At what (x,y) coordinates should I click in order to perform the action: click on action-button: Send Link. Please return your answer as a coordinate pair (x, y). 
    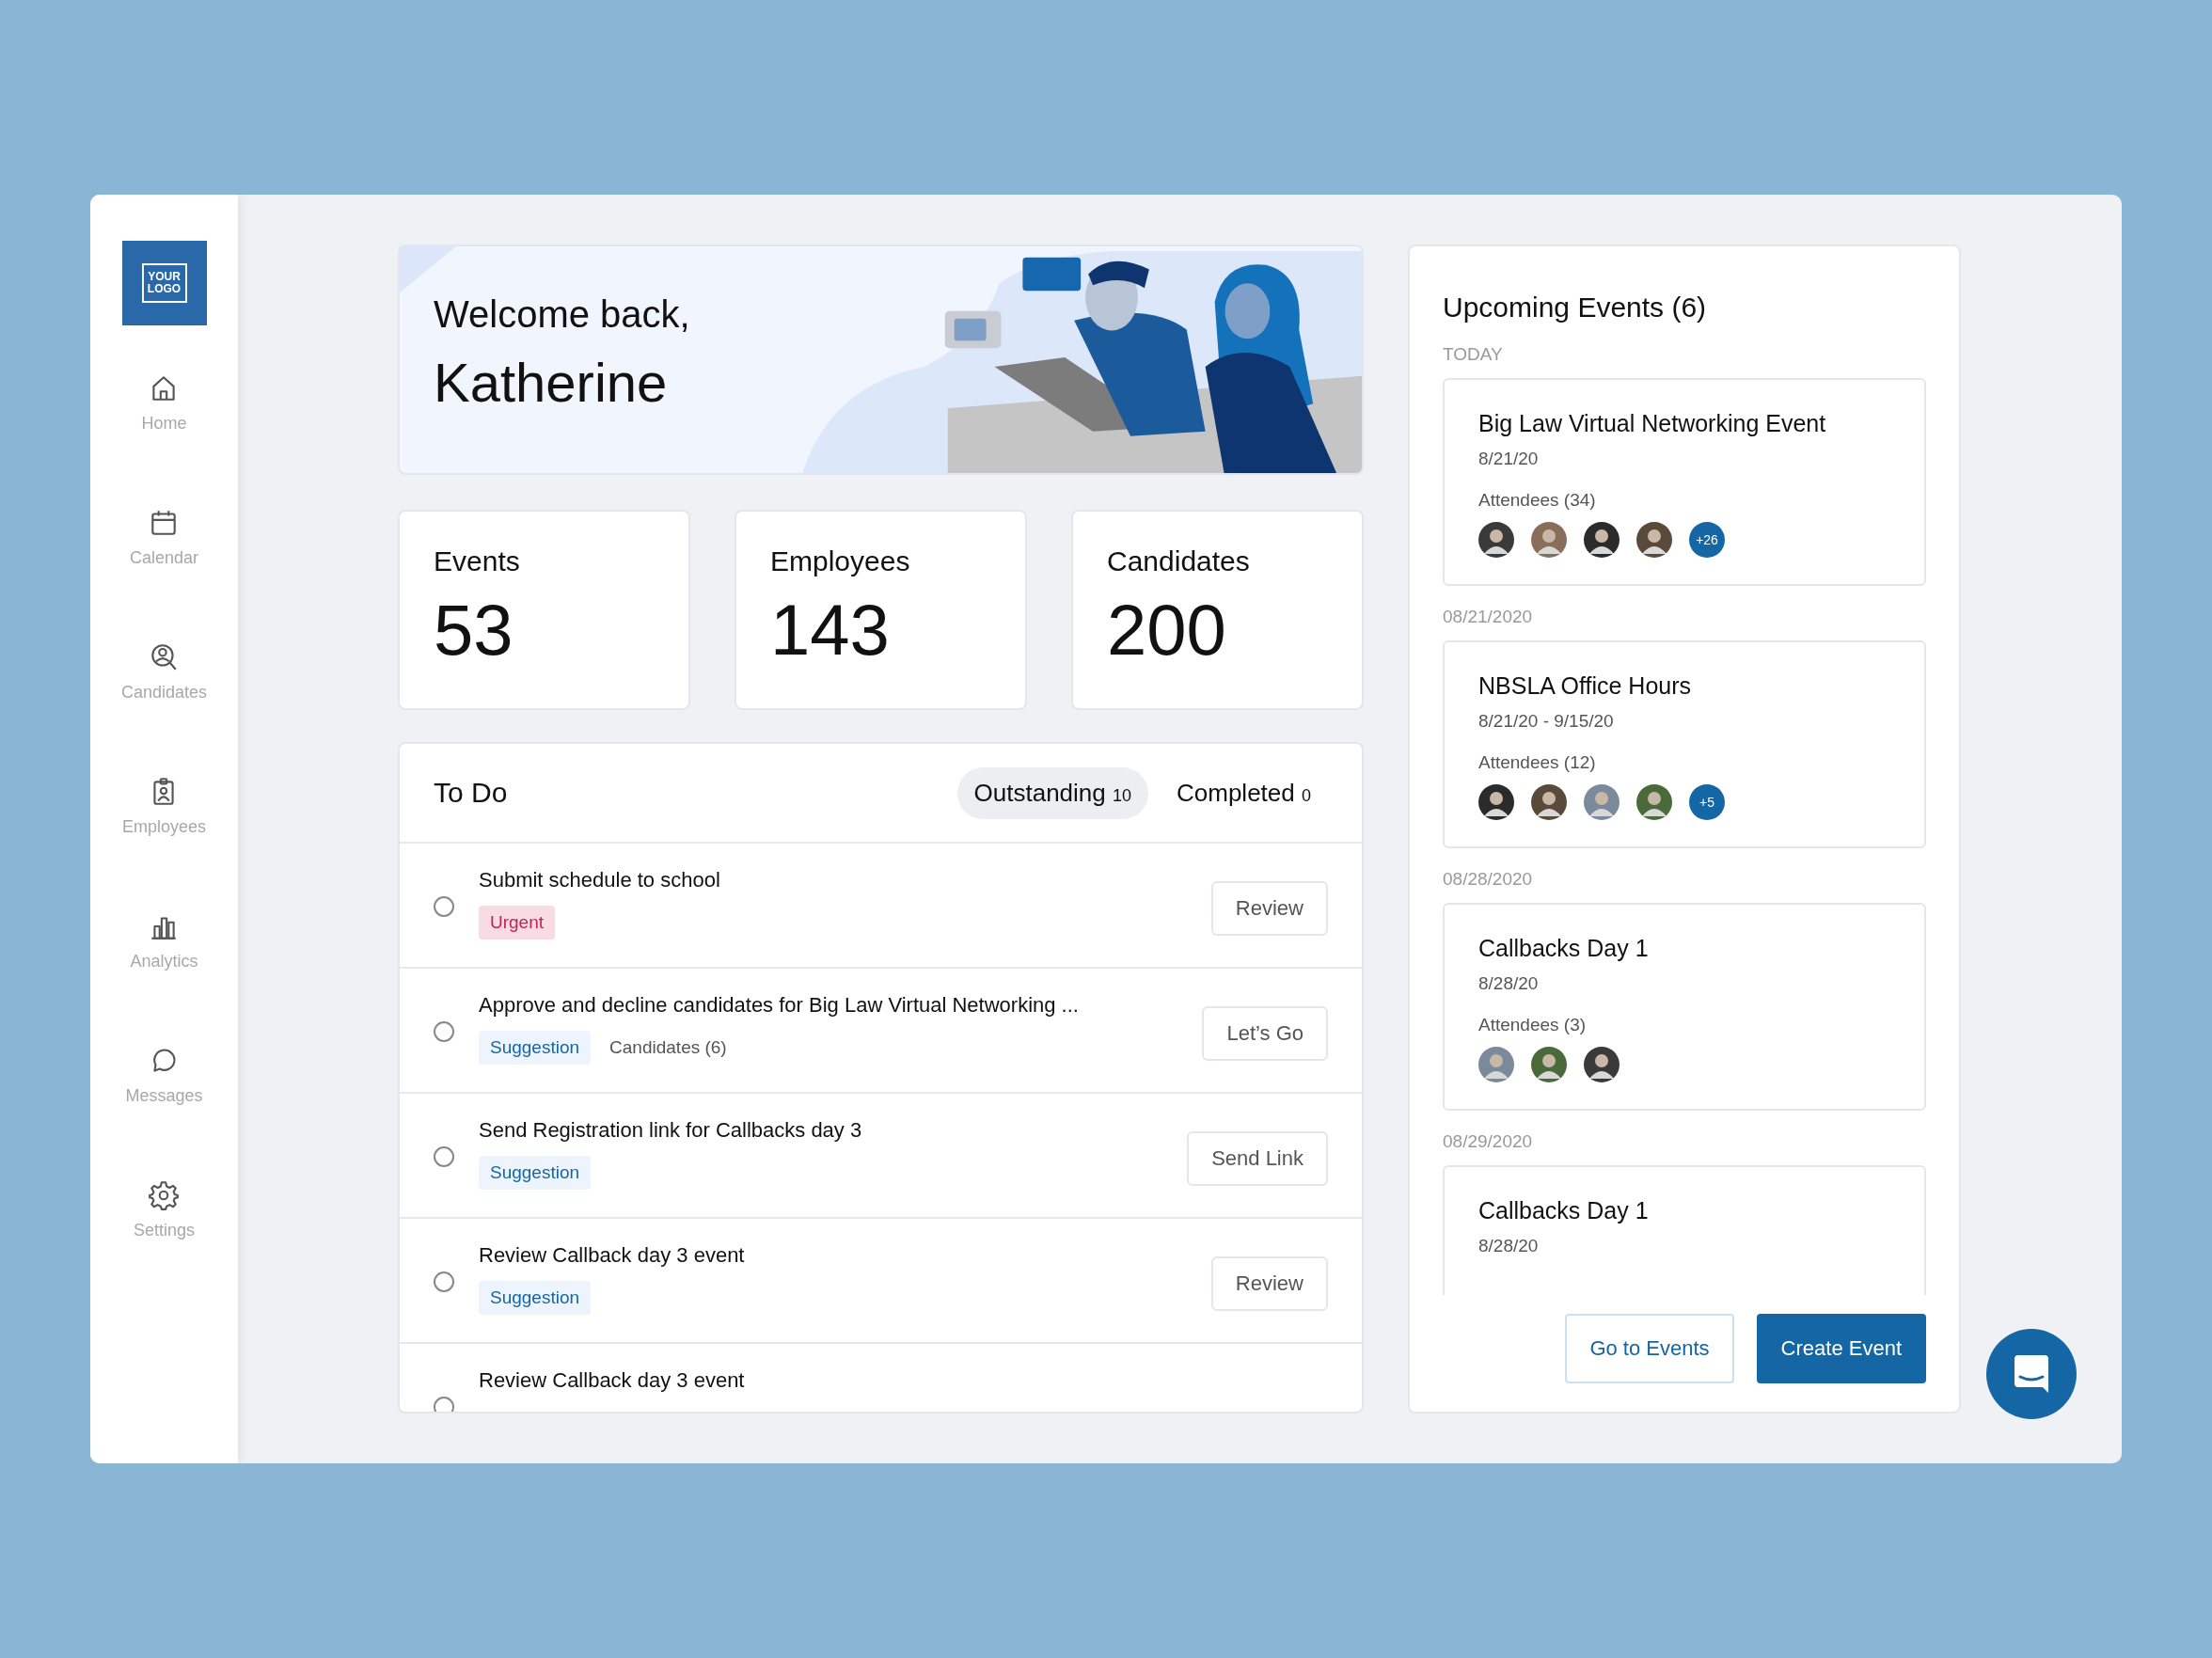
    Looking at the image, I should click on (1257, 1158).